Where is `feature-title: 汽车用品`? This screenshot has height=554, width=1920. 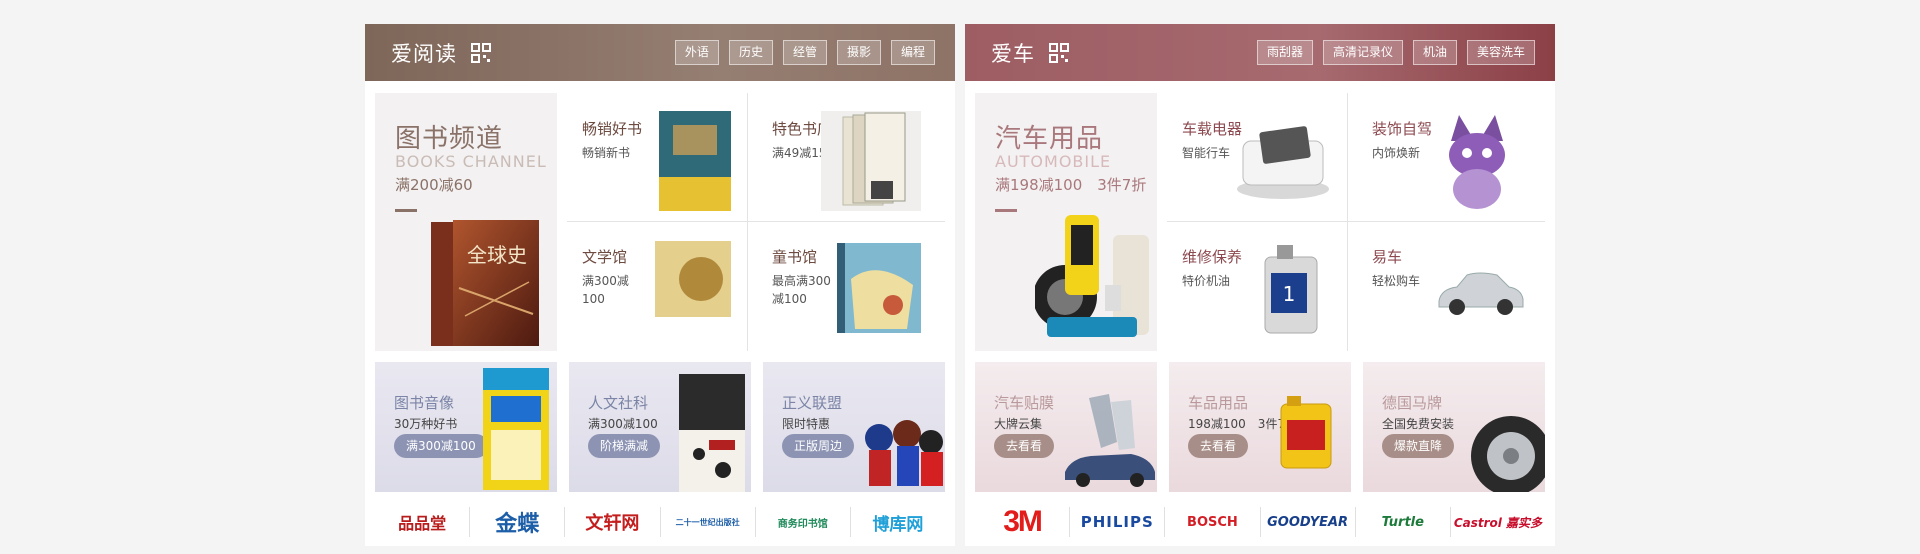 feature-title: 汽车用品 is located at coordinates (1049, 139).